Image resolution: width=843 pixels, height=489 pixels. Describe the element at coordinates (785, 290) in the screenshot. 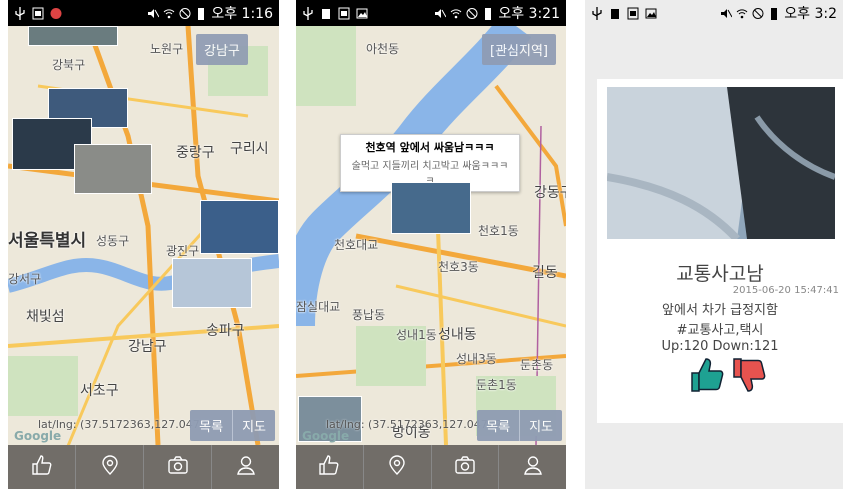

I see `post-date: 2015-06-20 15:47:41` at that location.